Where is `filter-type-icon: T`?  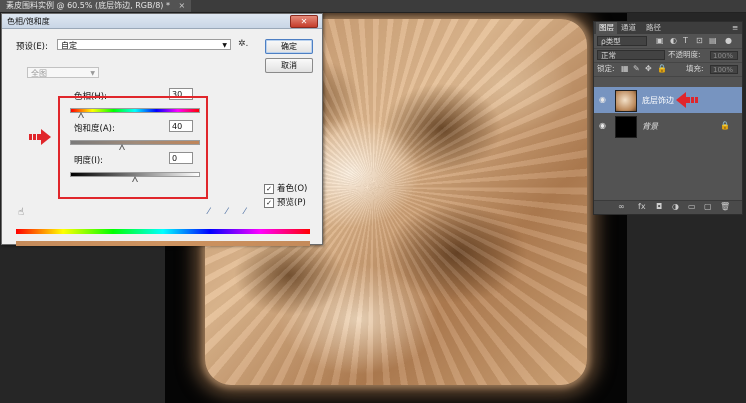
filter-type-icon: T is located at coordinates (685, 41).